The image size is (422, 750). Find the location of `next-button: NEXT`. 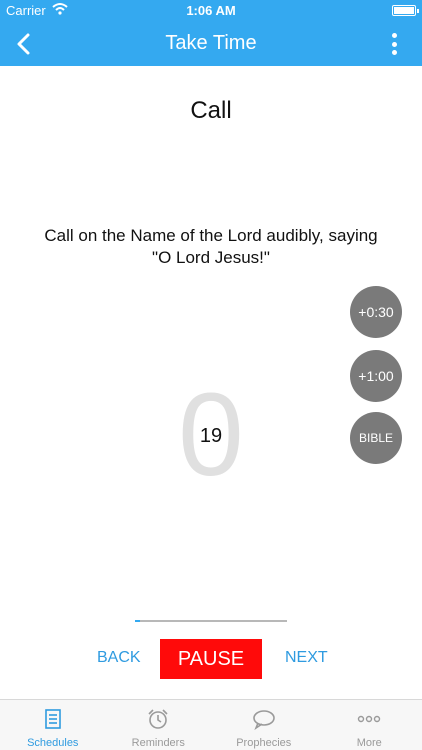

next-button: NEXT is located at coordinates (306, 658).